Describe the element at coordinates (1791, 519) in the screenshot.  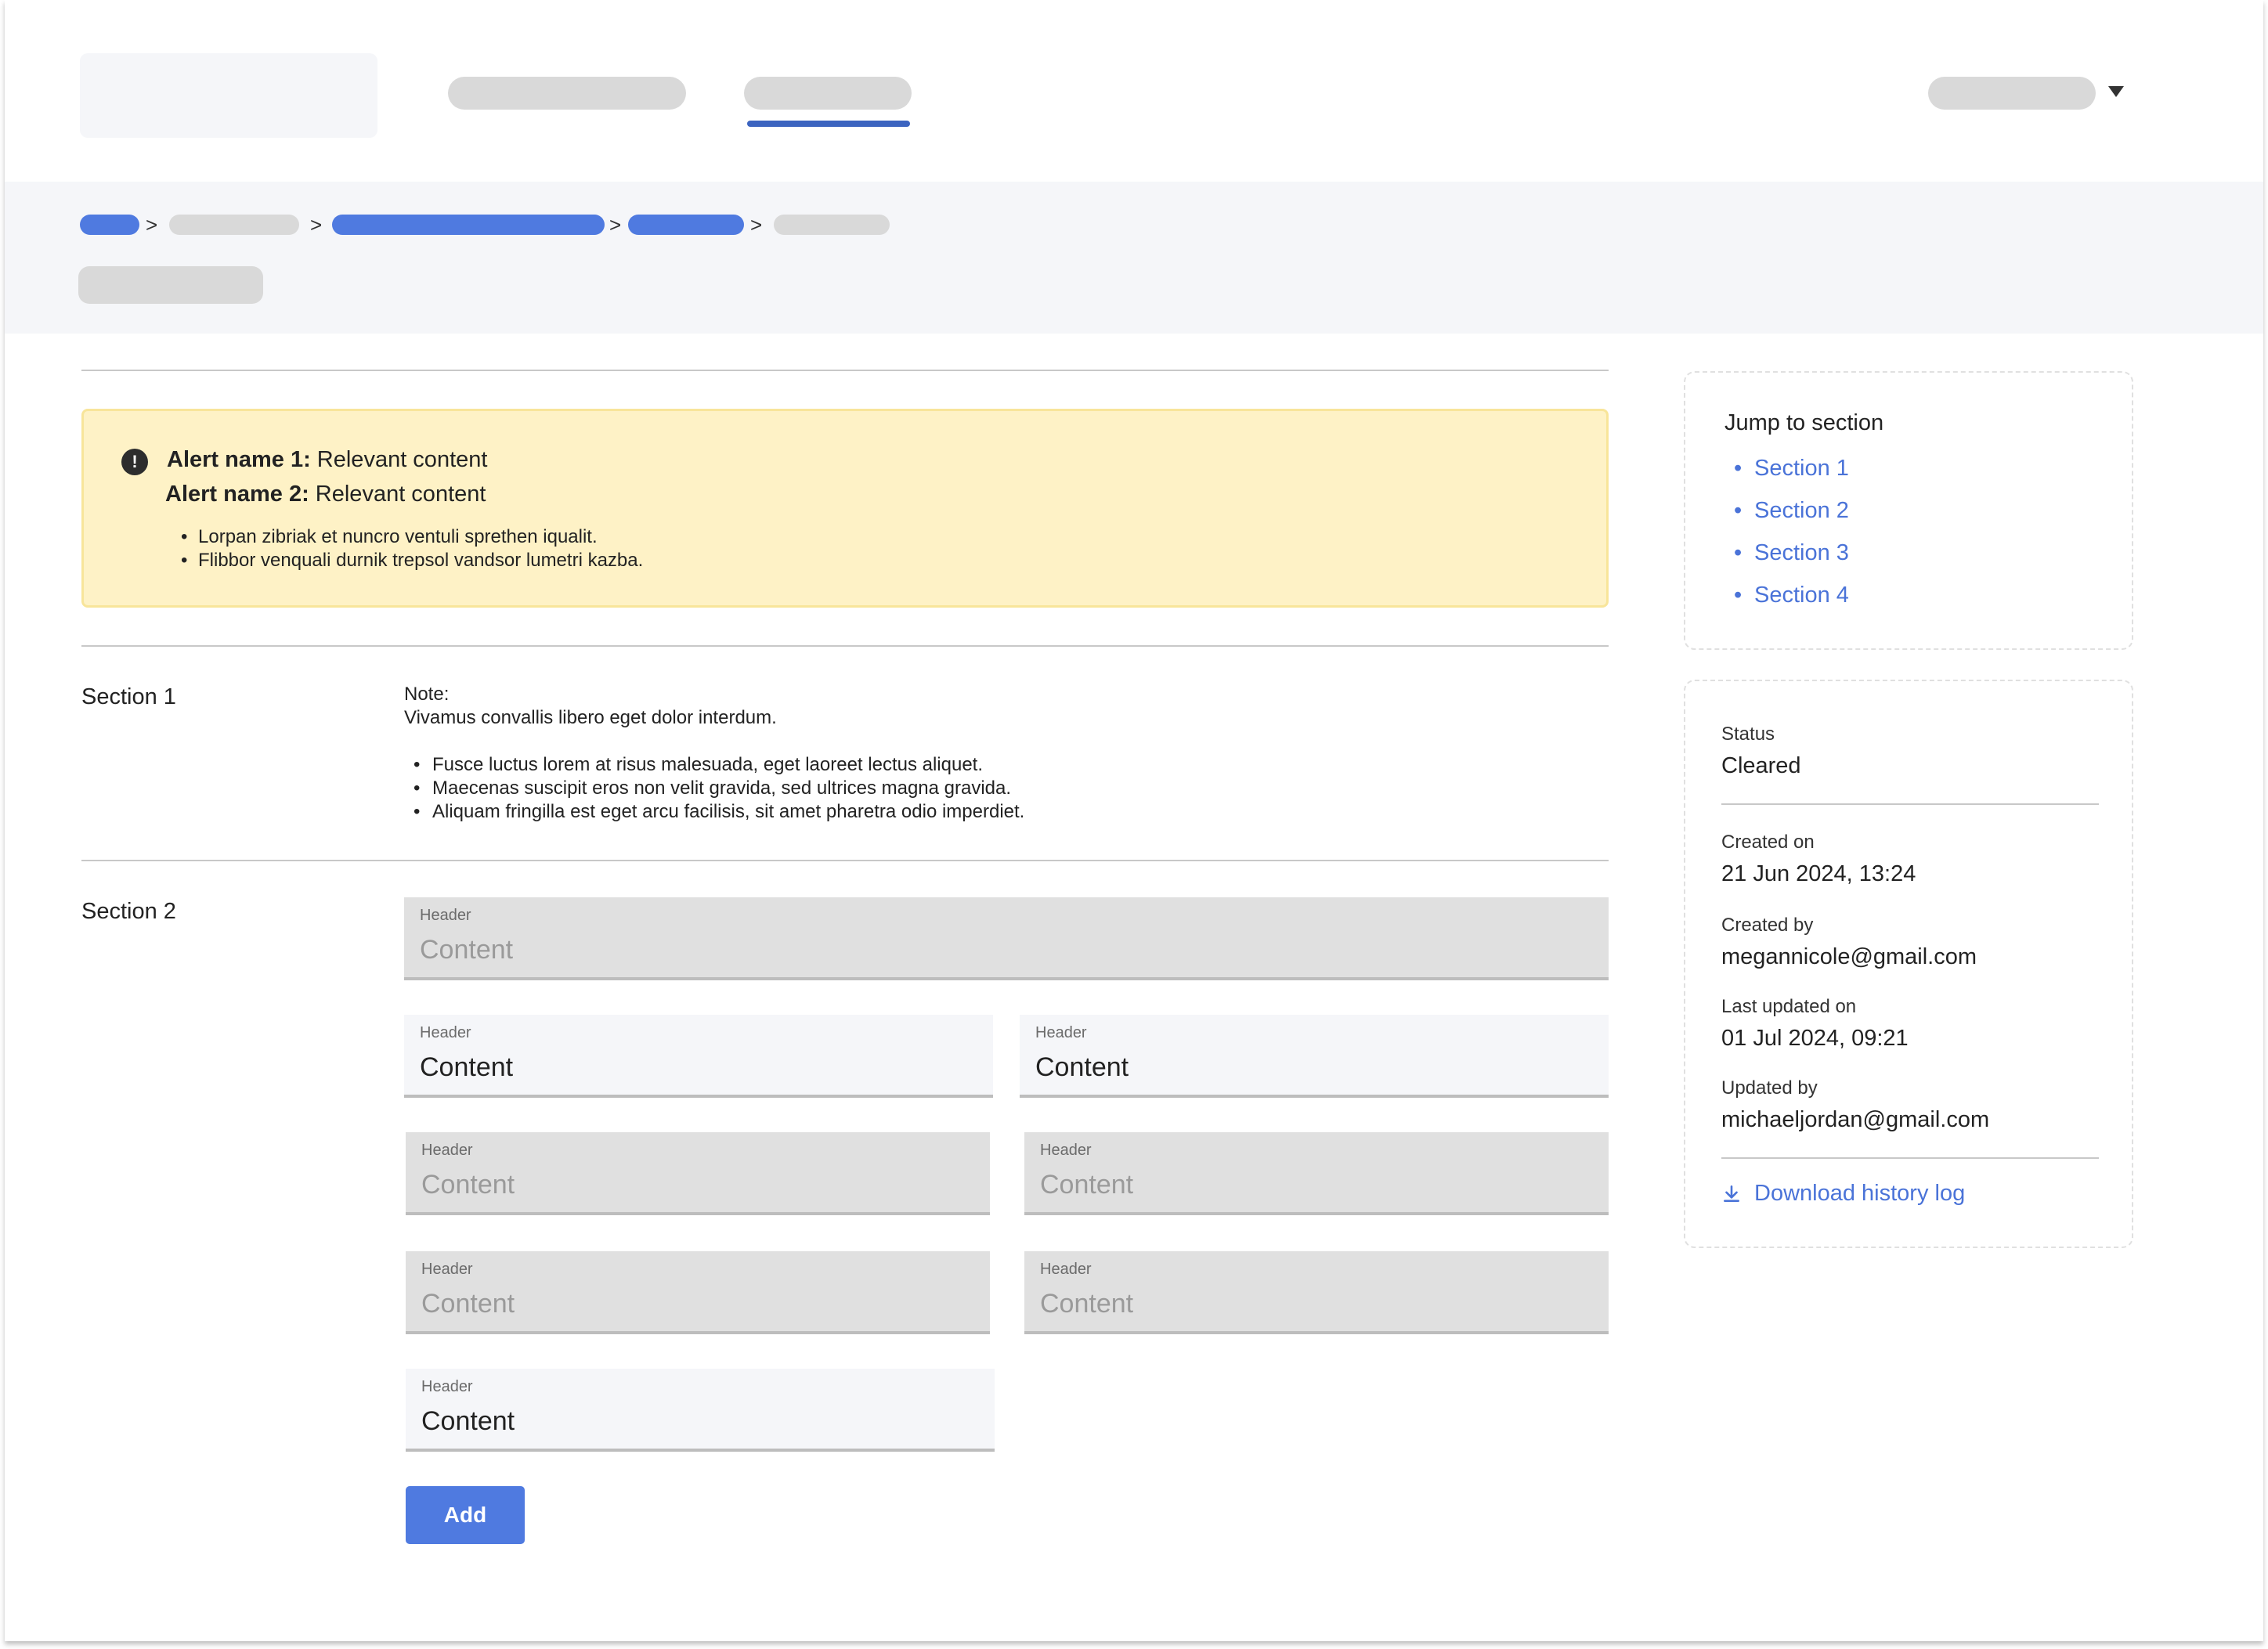
I see `jump-link-section-2: Section 2` at that location.